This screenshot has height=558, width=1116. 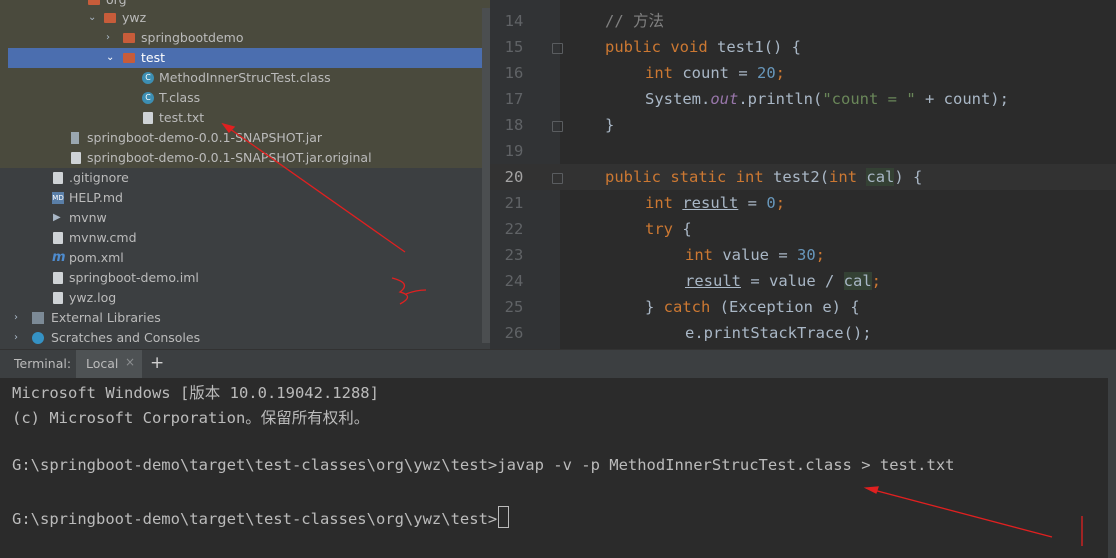 What do you see at coordinates (245, 278) in the screenshot?
I see `tree-item-iml: springboot-demo.iml` at bounding box center [245, 278].